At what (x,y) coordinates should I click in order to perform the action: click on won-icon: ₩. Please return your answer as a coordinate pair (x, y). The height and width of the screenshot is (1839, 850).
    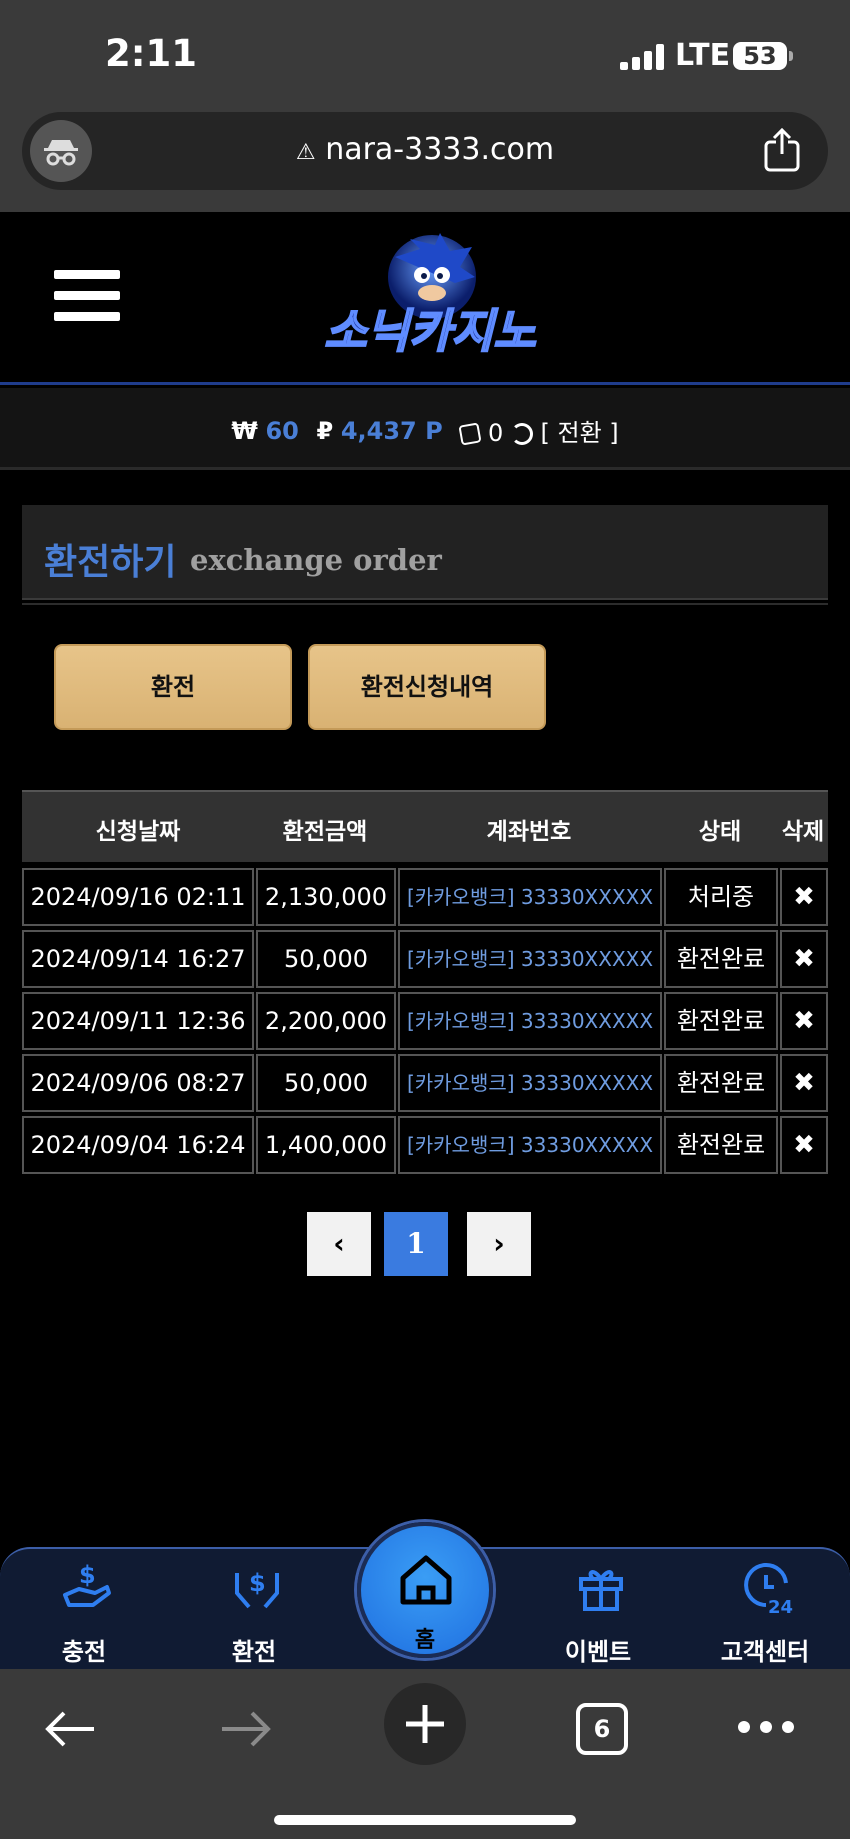
    Looking at the image, I should click on (244, 430).